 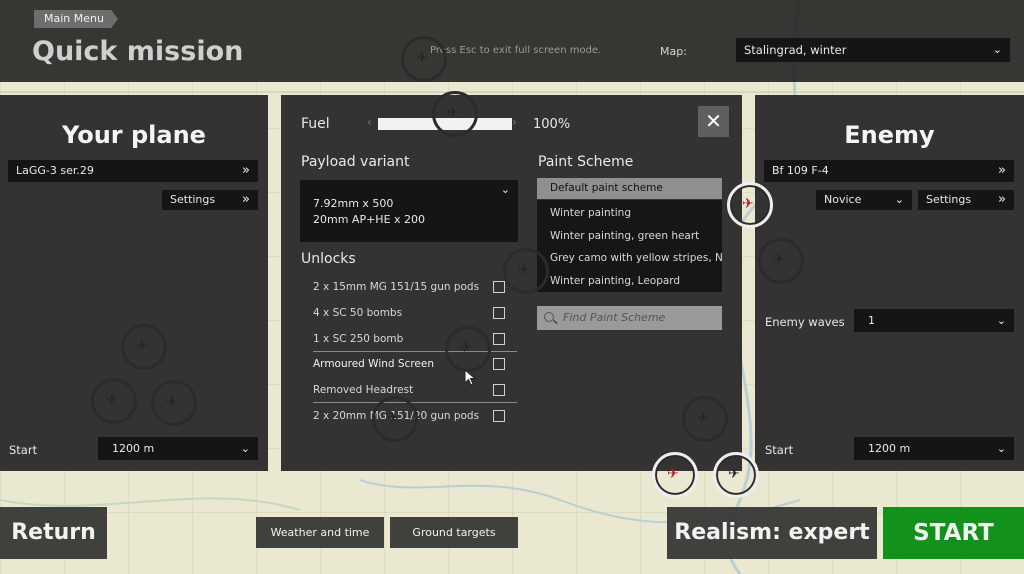 What do you see at coordinates (934, 448) in the screenshot?
I see `enemy-start-select: 1200 m ⌄` at bounding box center [934, 448].